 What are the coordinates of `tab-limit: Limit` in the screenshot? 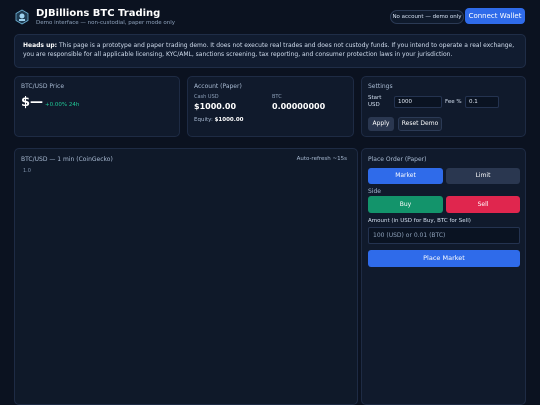 It's located at (483, 176).